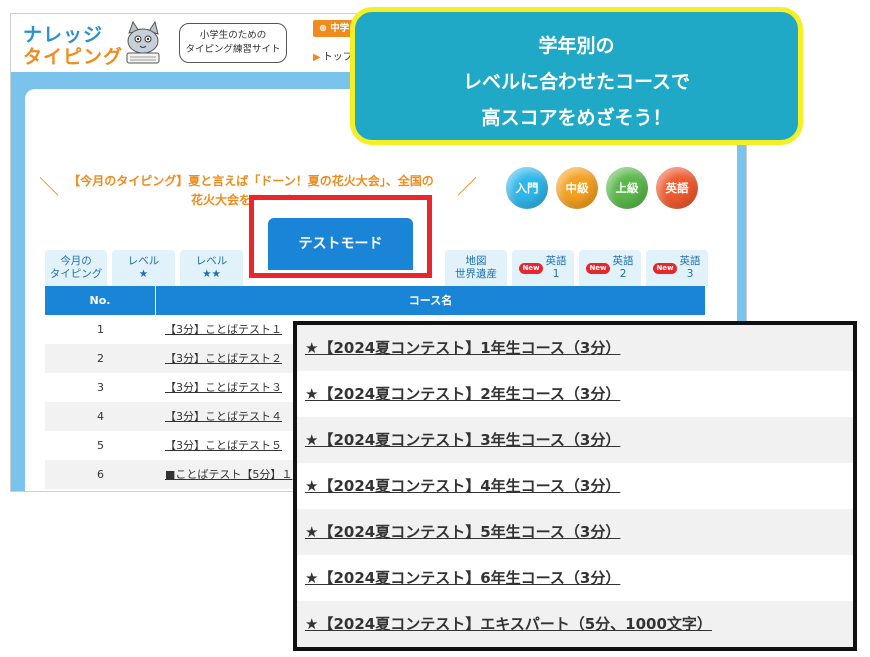 The image size is (870, 657). Describe the element at coordinates (462, 485) in the screenshot. I see `contest-course-link: ★【2024夏コンテスト】4年生コース（3分）` at that location.